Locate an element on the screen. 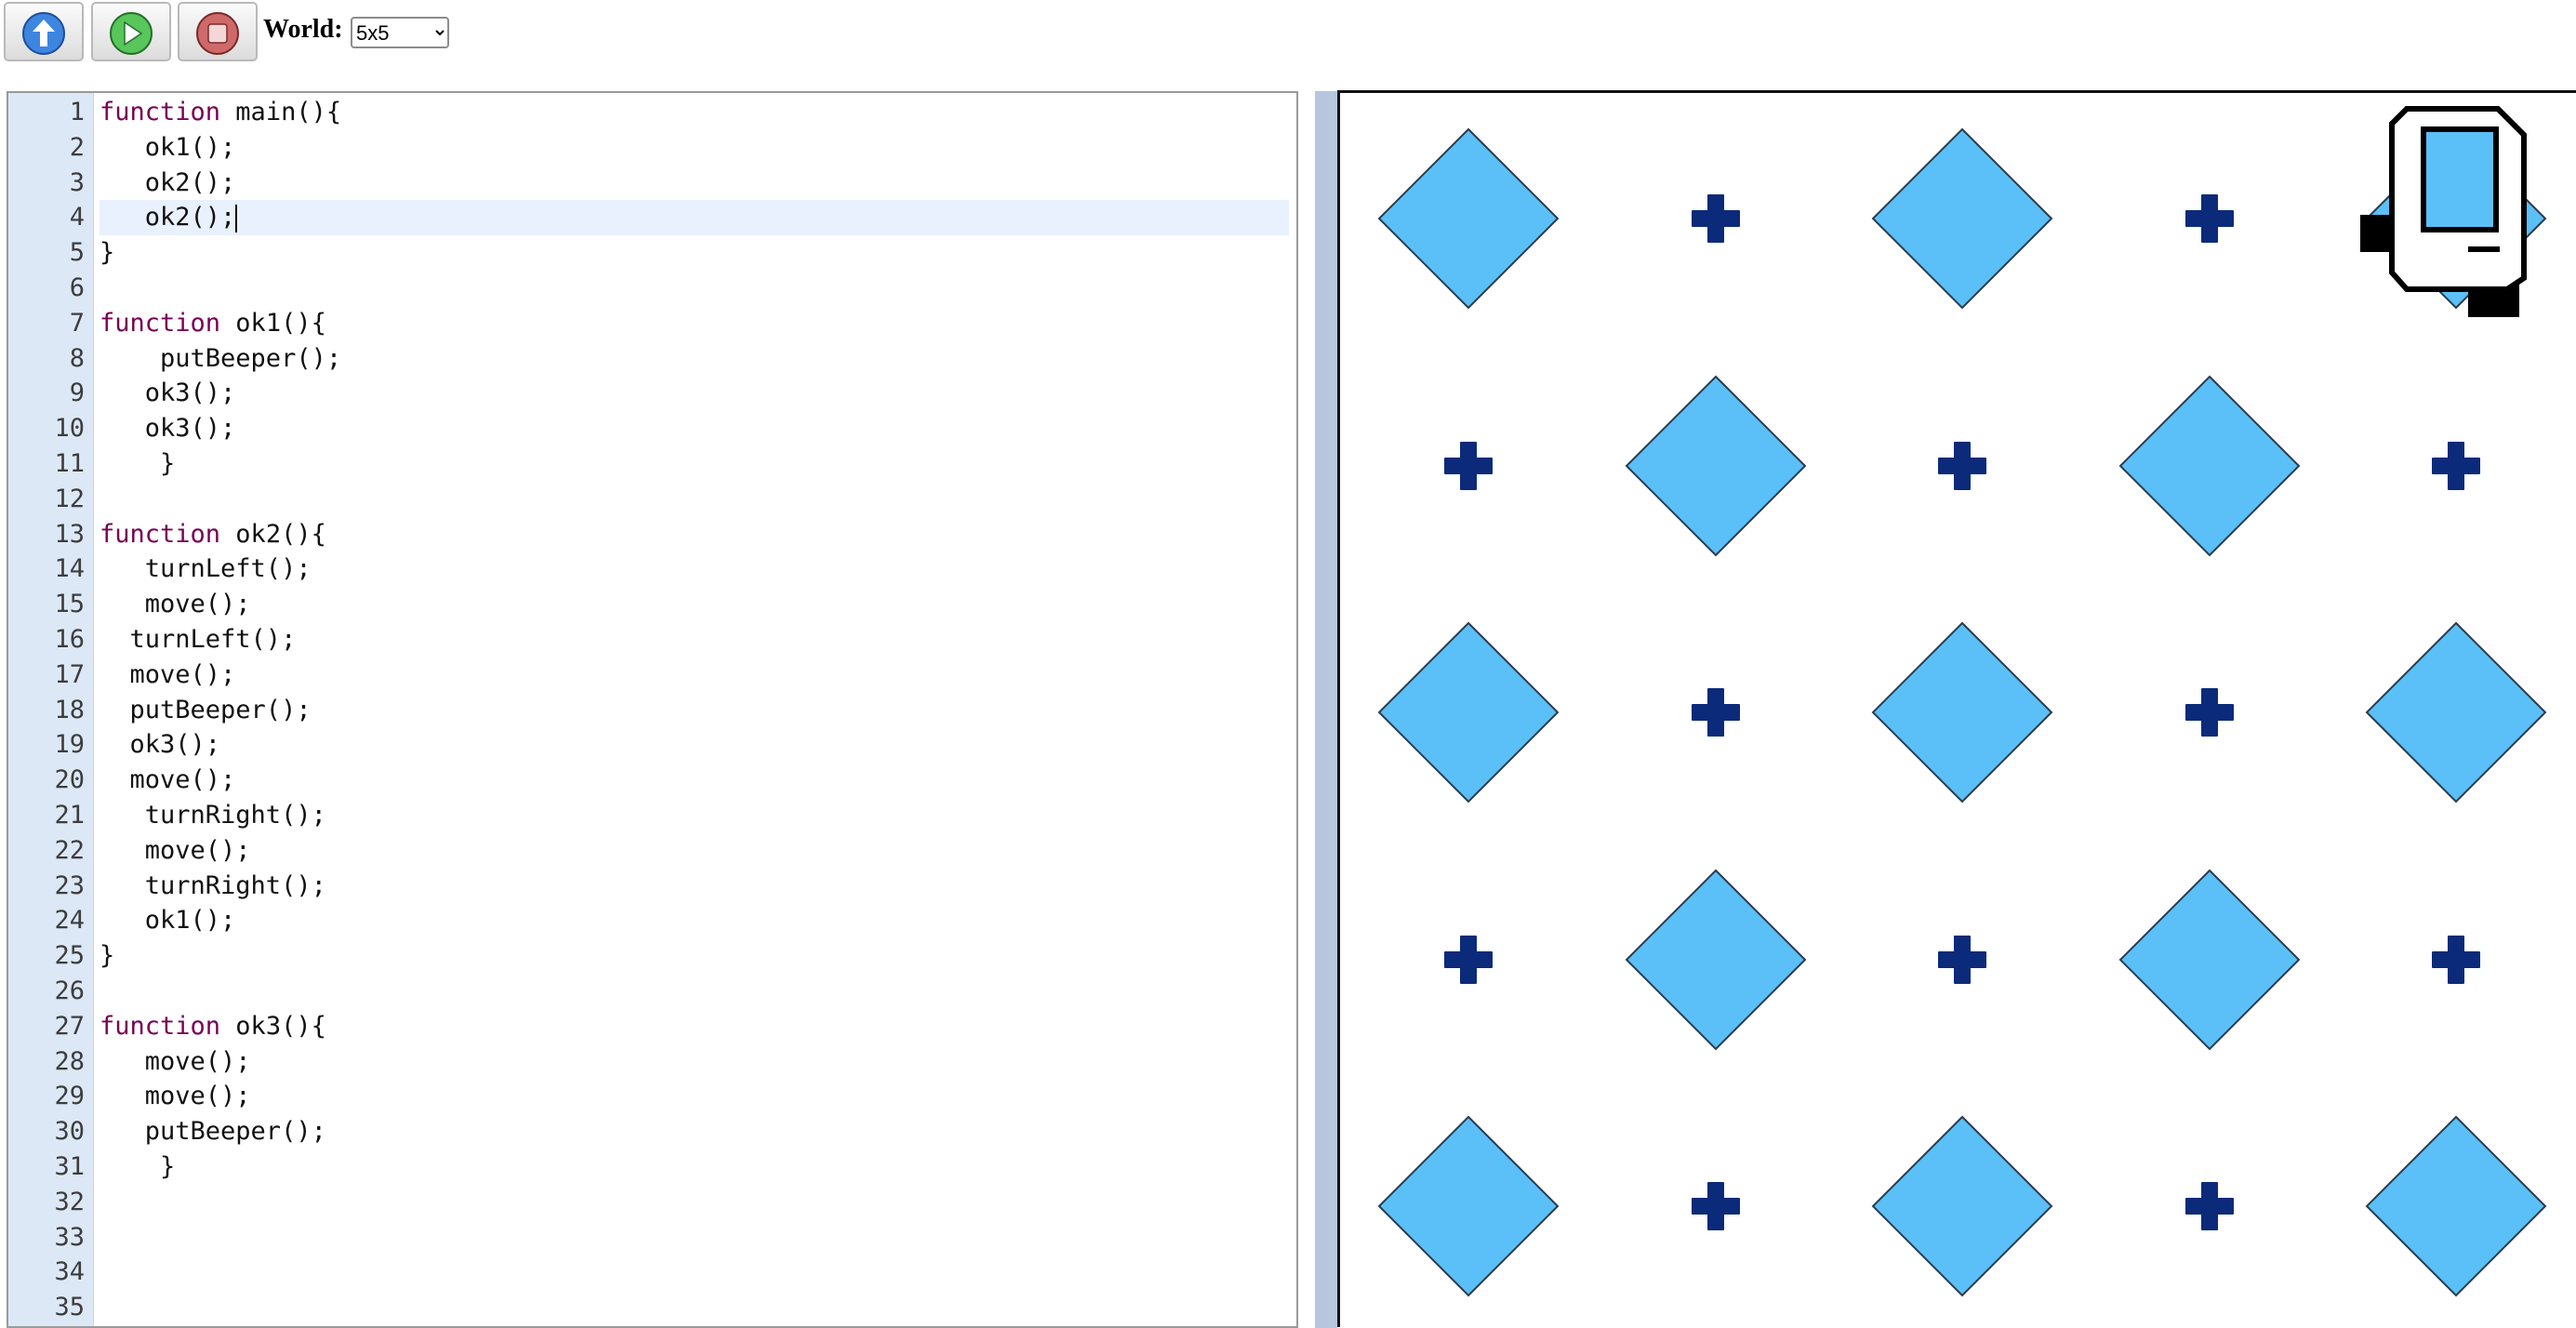 The width and height of the screenshot is (2576, 1328). code-line: 20 move(); is located at coordinates (652, 781).